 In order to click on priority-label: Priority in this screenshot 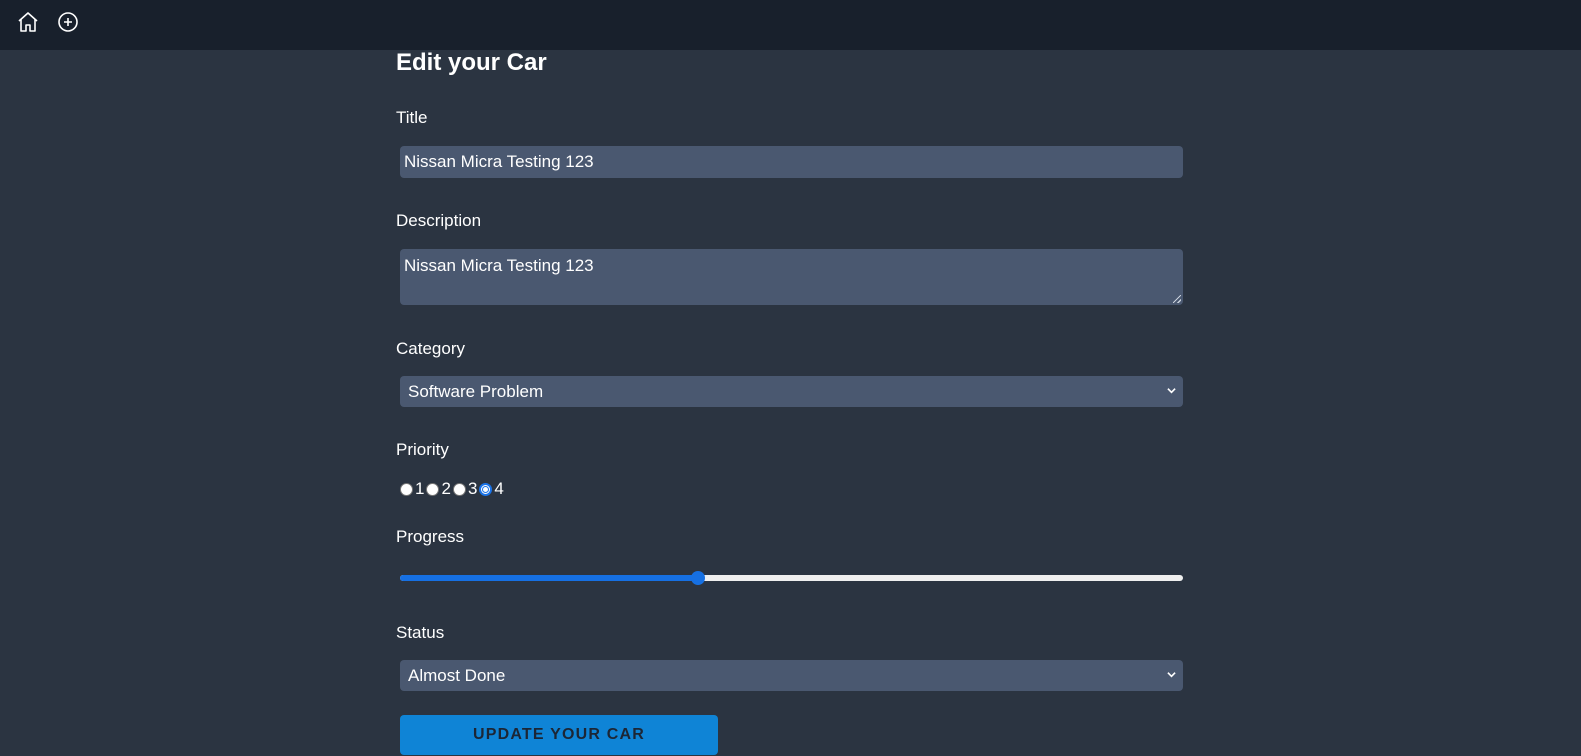, I will do `click(422, 449)`.